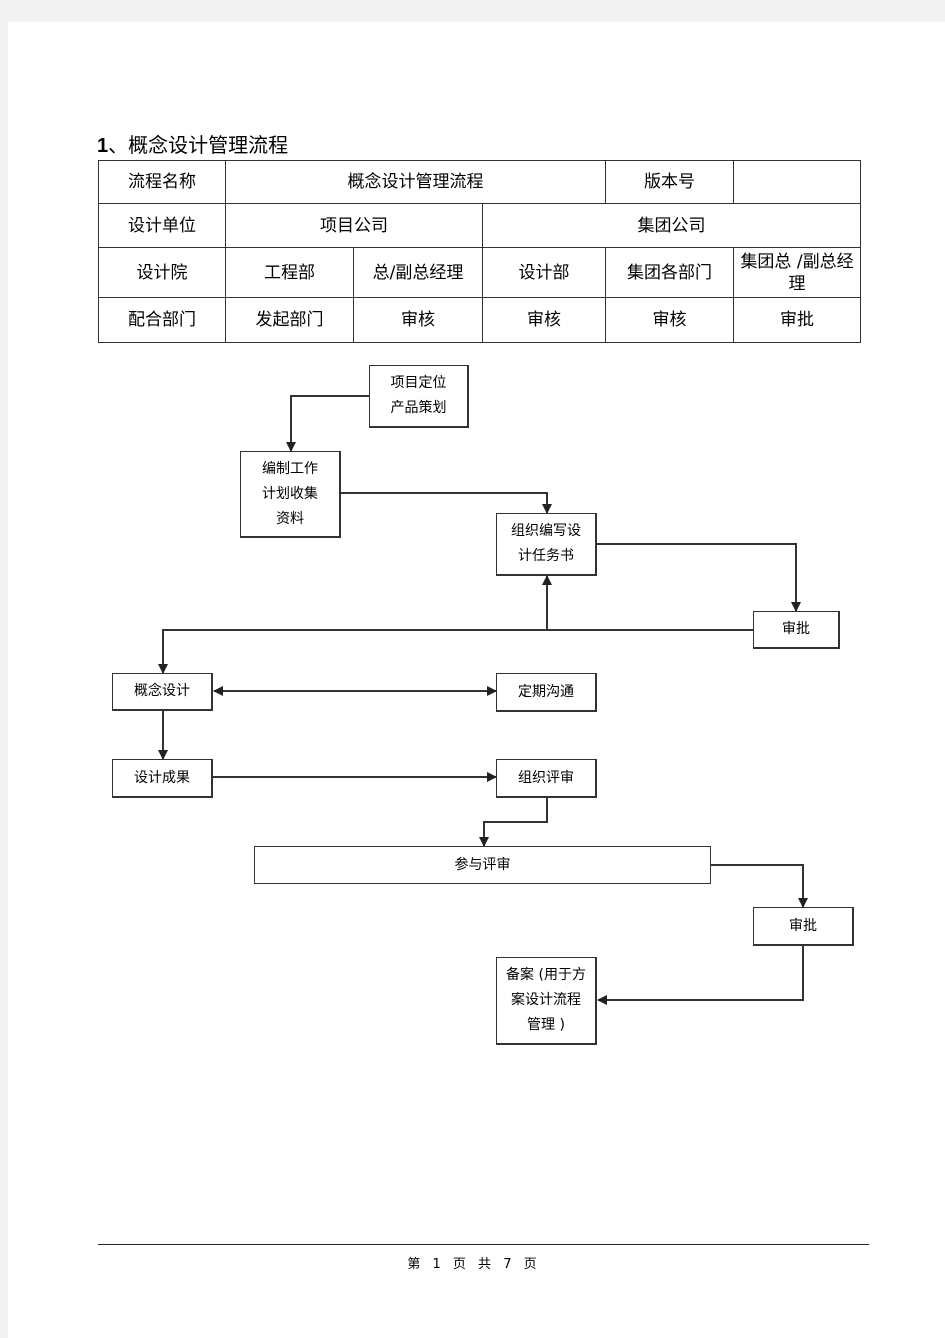 Image resolution: width=945 pixels, height=1338 pixels. I want to click on node-text: 案设计流程, so click(546, 1000).